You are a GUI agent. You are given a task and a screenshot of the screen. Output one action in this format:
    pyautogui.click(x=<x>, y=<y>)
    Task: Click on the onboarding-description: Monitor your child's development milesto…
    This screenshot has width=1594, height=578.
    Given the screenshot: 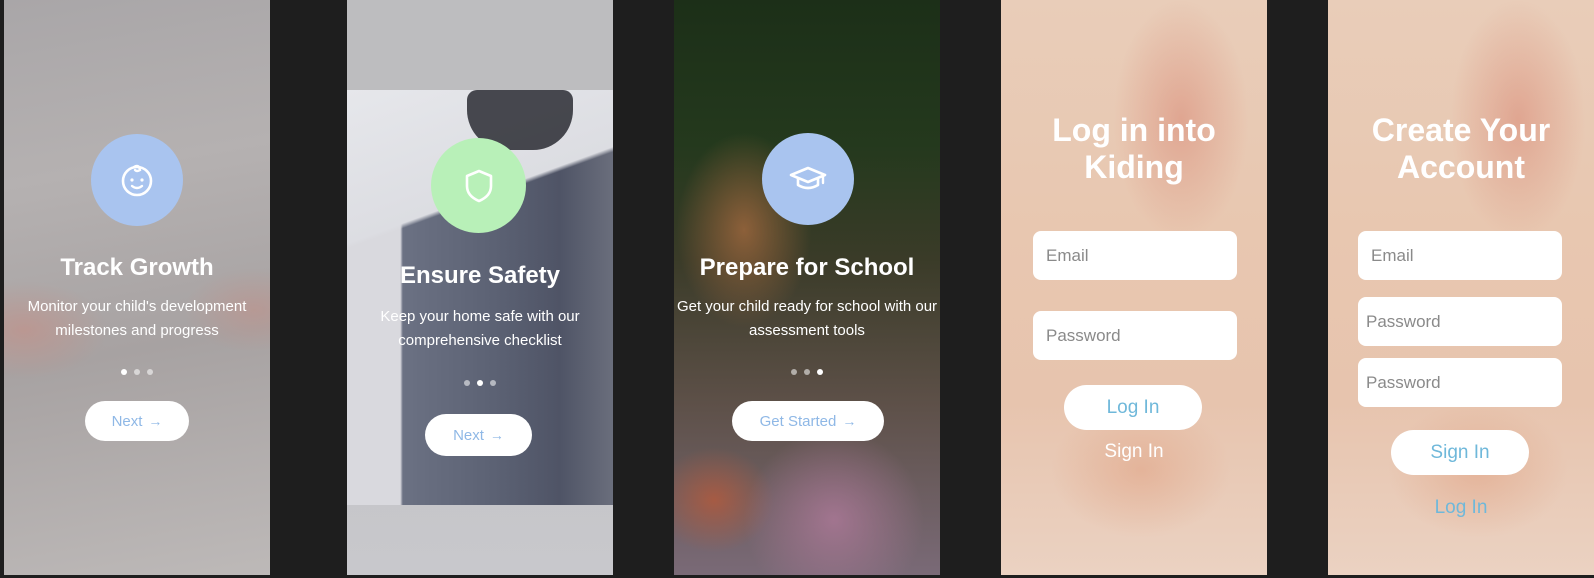 What is the action you would take?
    pyautogui.click(x=137, y=318)
    